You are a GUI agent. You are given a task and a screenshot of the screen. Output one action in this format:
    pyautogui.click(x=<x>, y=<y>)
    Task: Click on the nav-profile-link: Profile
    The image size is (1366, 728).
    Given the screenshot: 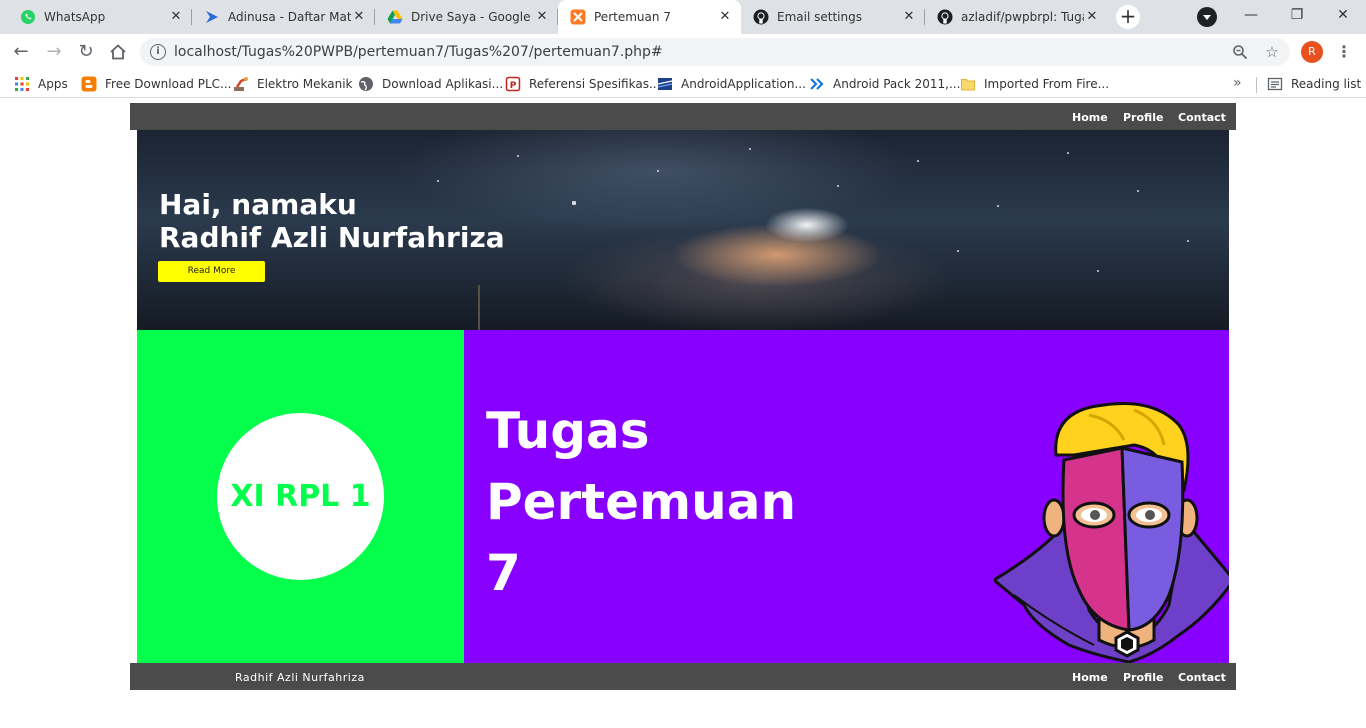 What is the action you would take?
    pyautogui.click(x=1143, y=117)
    